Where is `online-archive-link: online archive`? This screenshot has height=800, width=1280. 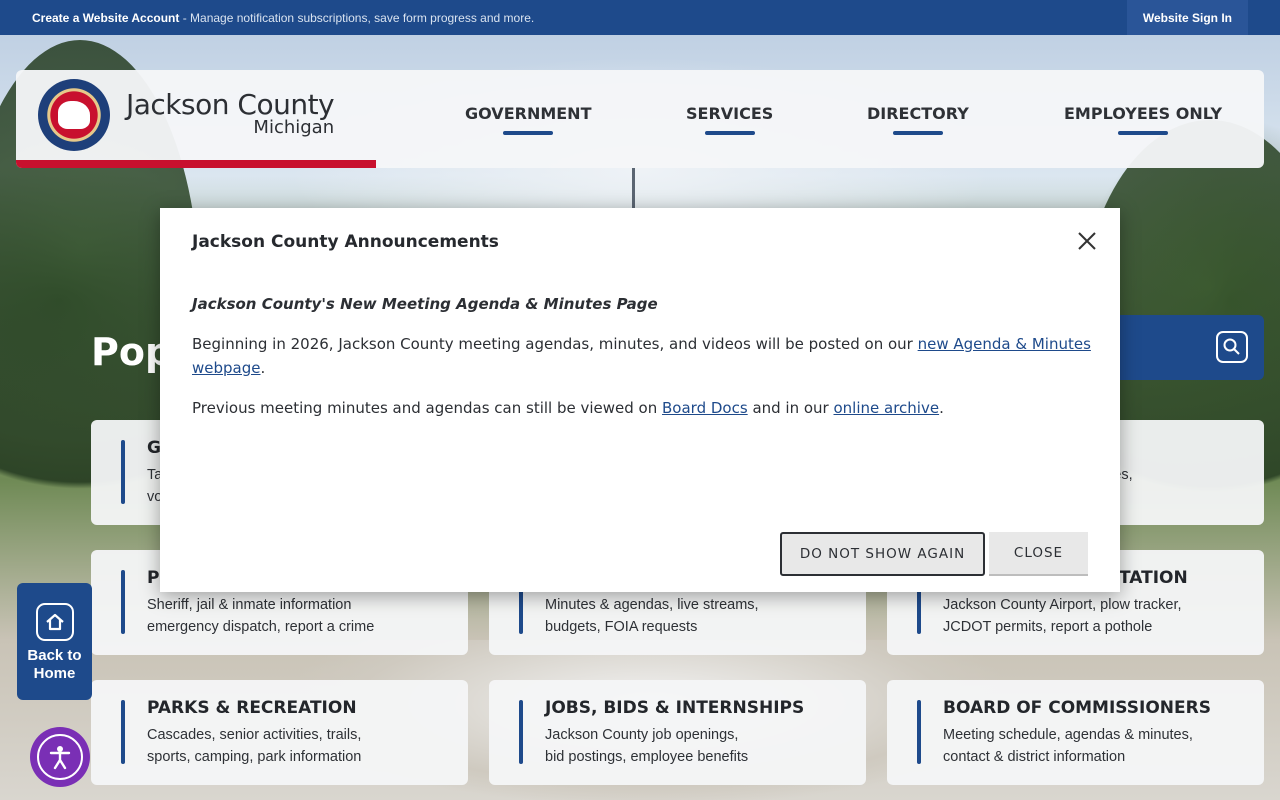
online-archive-link: online archive is located at coordinates (887, 408).